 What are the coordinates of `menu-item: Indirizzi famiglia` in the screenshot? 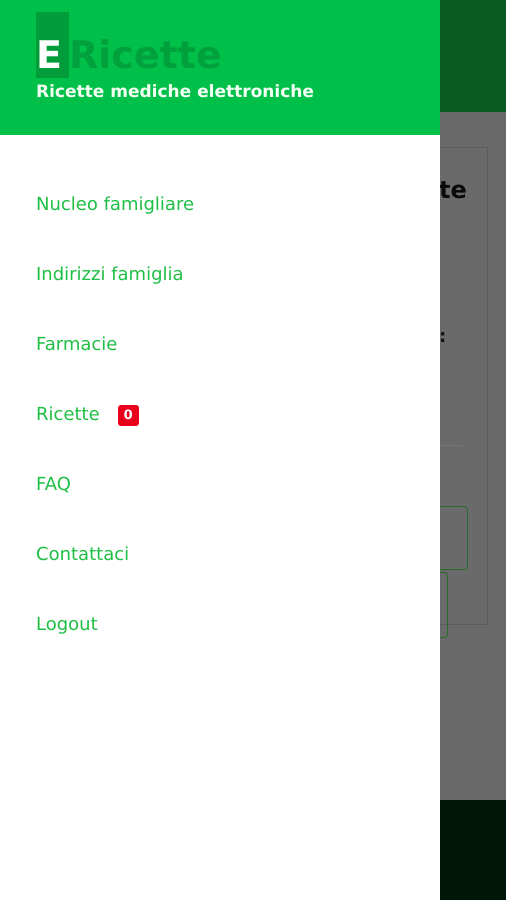 It's located at (110, 275).